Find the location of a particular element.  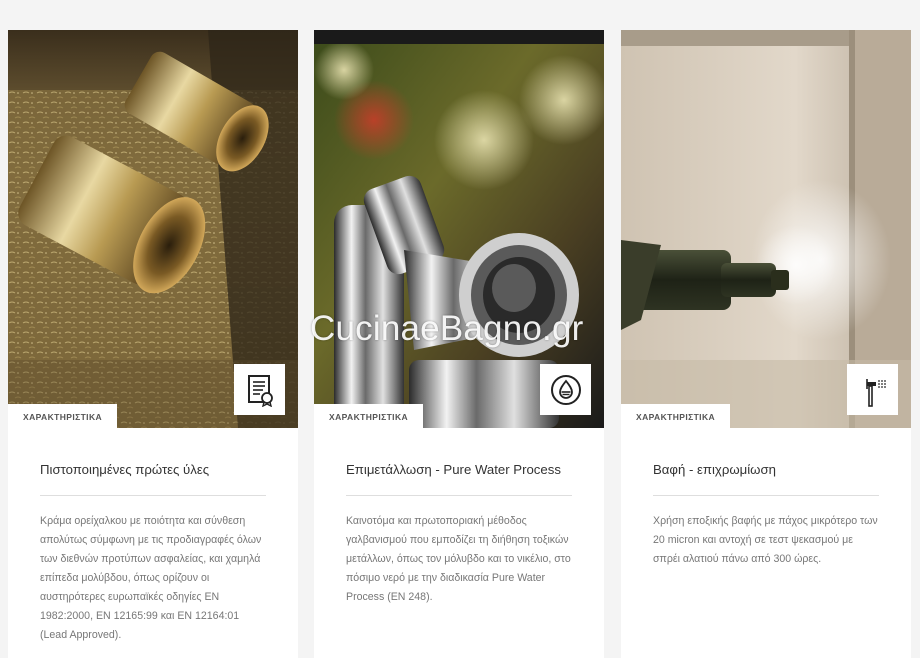

card-title: Επιμετάλλωση - Pure Water Process is located at coordinates (453, 469).